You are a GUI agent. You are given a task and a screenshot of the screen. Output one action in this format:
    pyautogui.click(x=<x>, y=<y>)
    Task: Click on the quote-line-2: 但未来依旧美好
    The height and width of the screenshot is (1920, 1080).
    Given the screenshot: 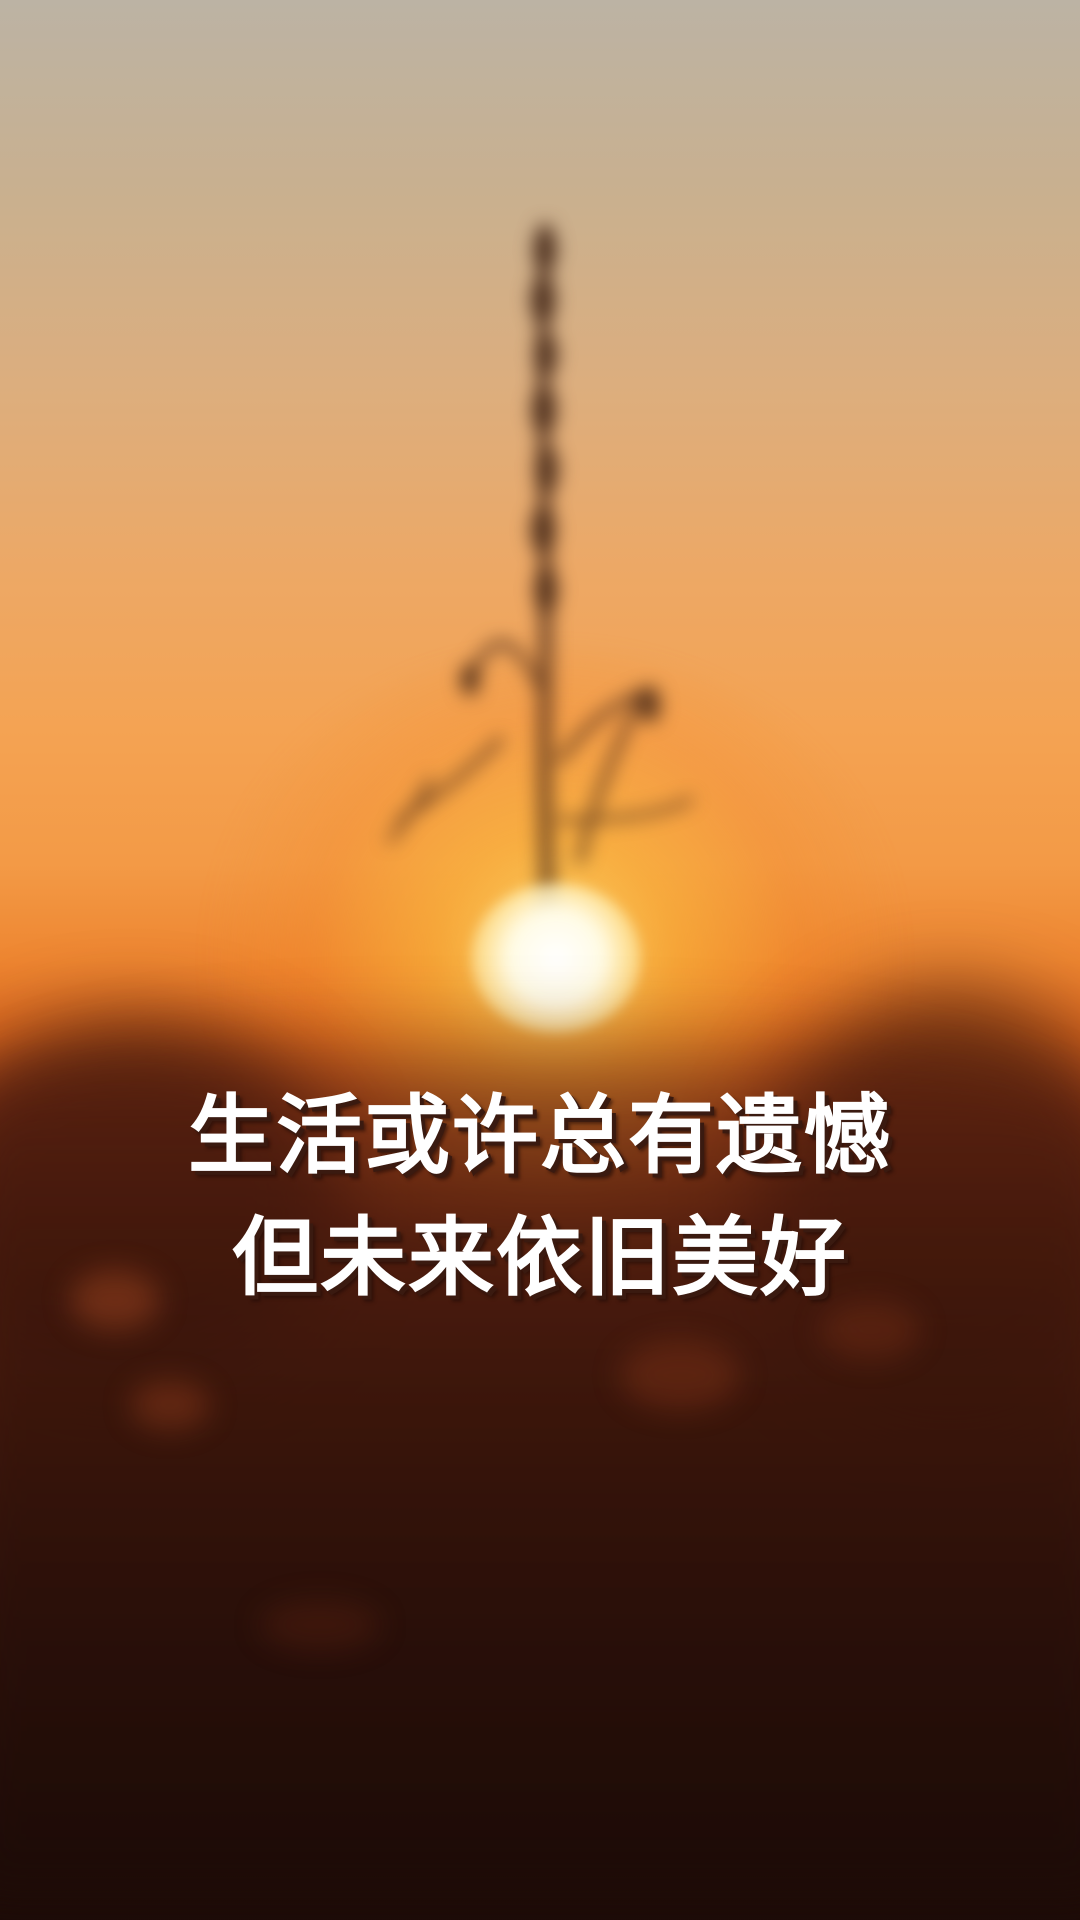 What is the action you would take?
    pyautogui.click(x=540, y=1258)
    